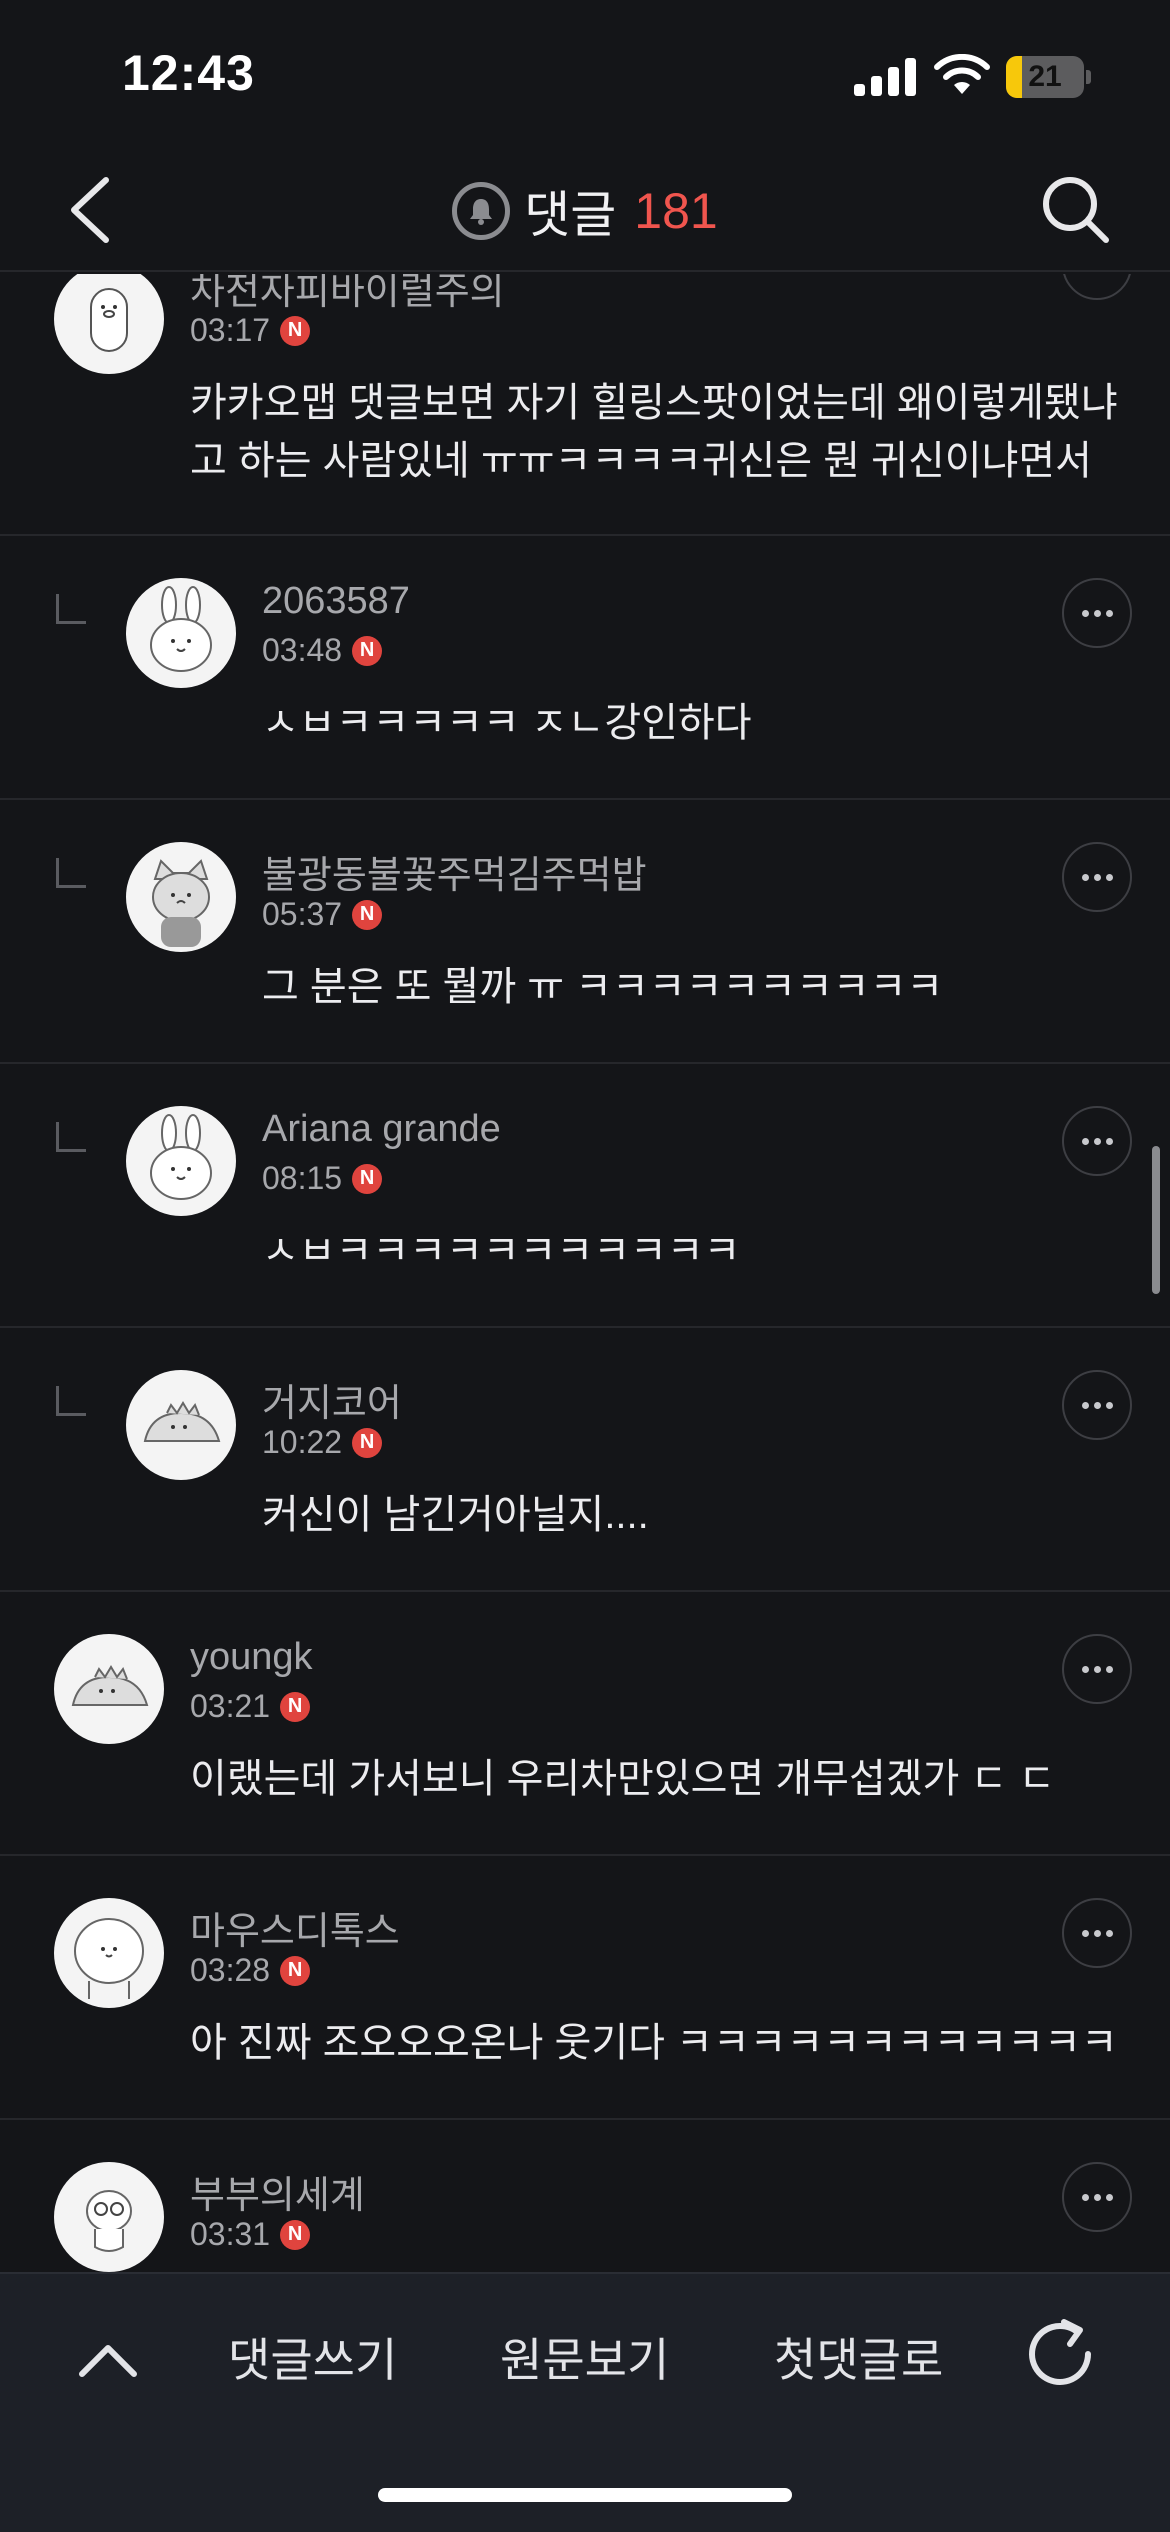 The width and height of the screenshot is (1170, 2532). I want to click on comment-author: 거지코어, so click(332, 1399).